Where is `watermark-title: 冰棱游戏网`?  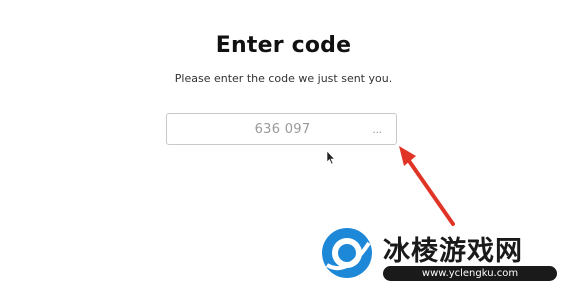 watermark-title: 冰棱游戏网 is located at coordinates (453, 251).